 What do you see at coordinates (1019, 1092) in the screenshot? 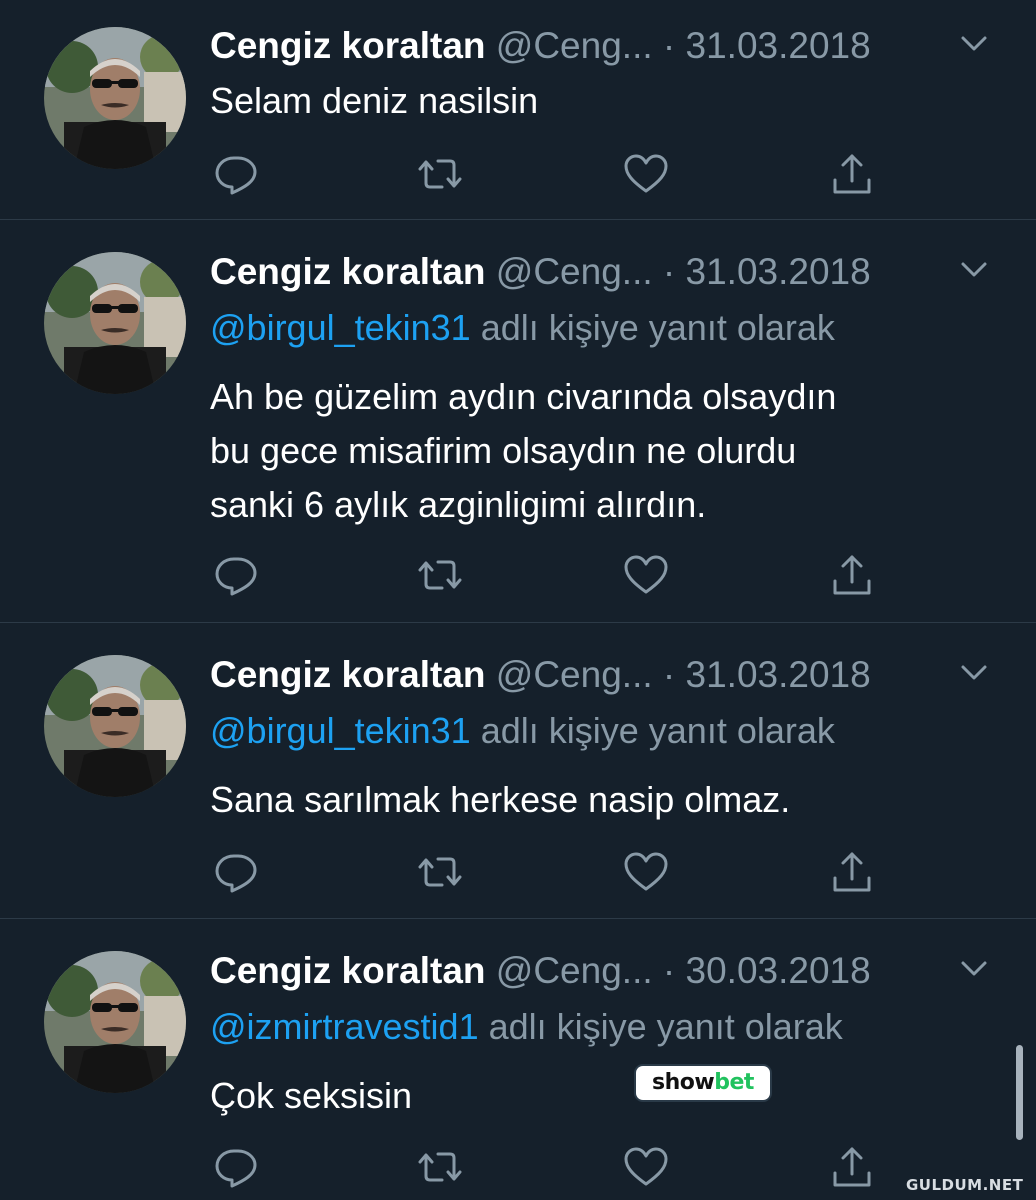
I see `scrollbar-thumb` at bounding box center [1019, 1092].